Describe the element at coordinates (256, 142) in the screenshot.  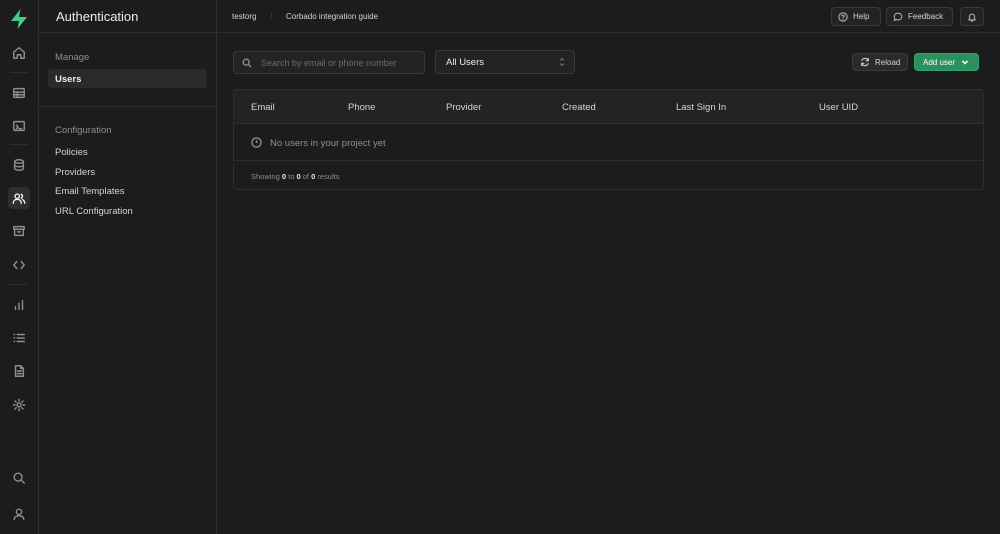
I see `info-icon` at that location.